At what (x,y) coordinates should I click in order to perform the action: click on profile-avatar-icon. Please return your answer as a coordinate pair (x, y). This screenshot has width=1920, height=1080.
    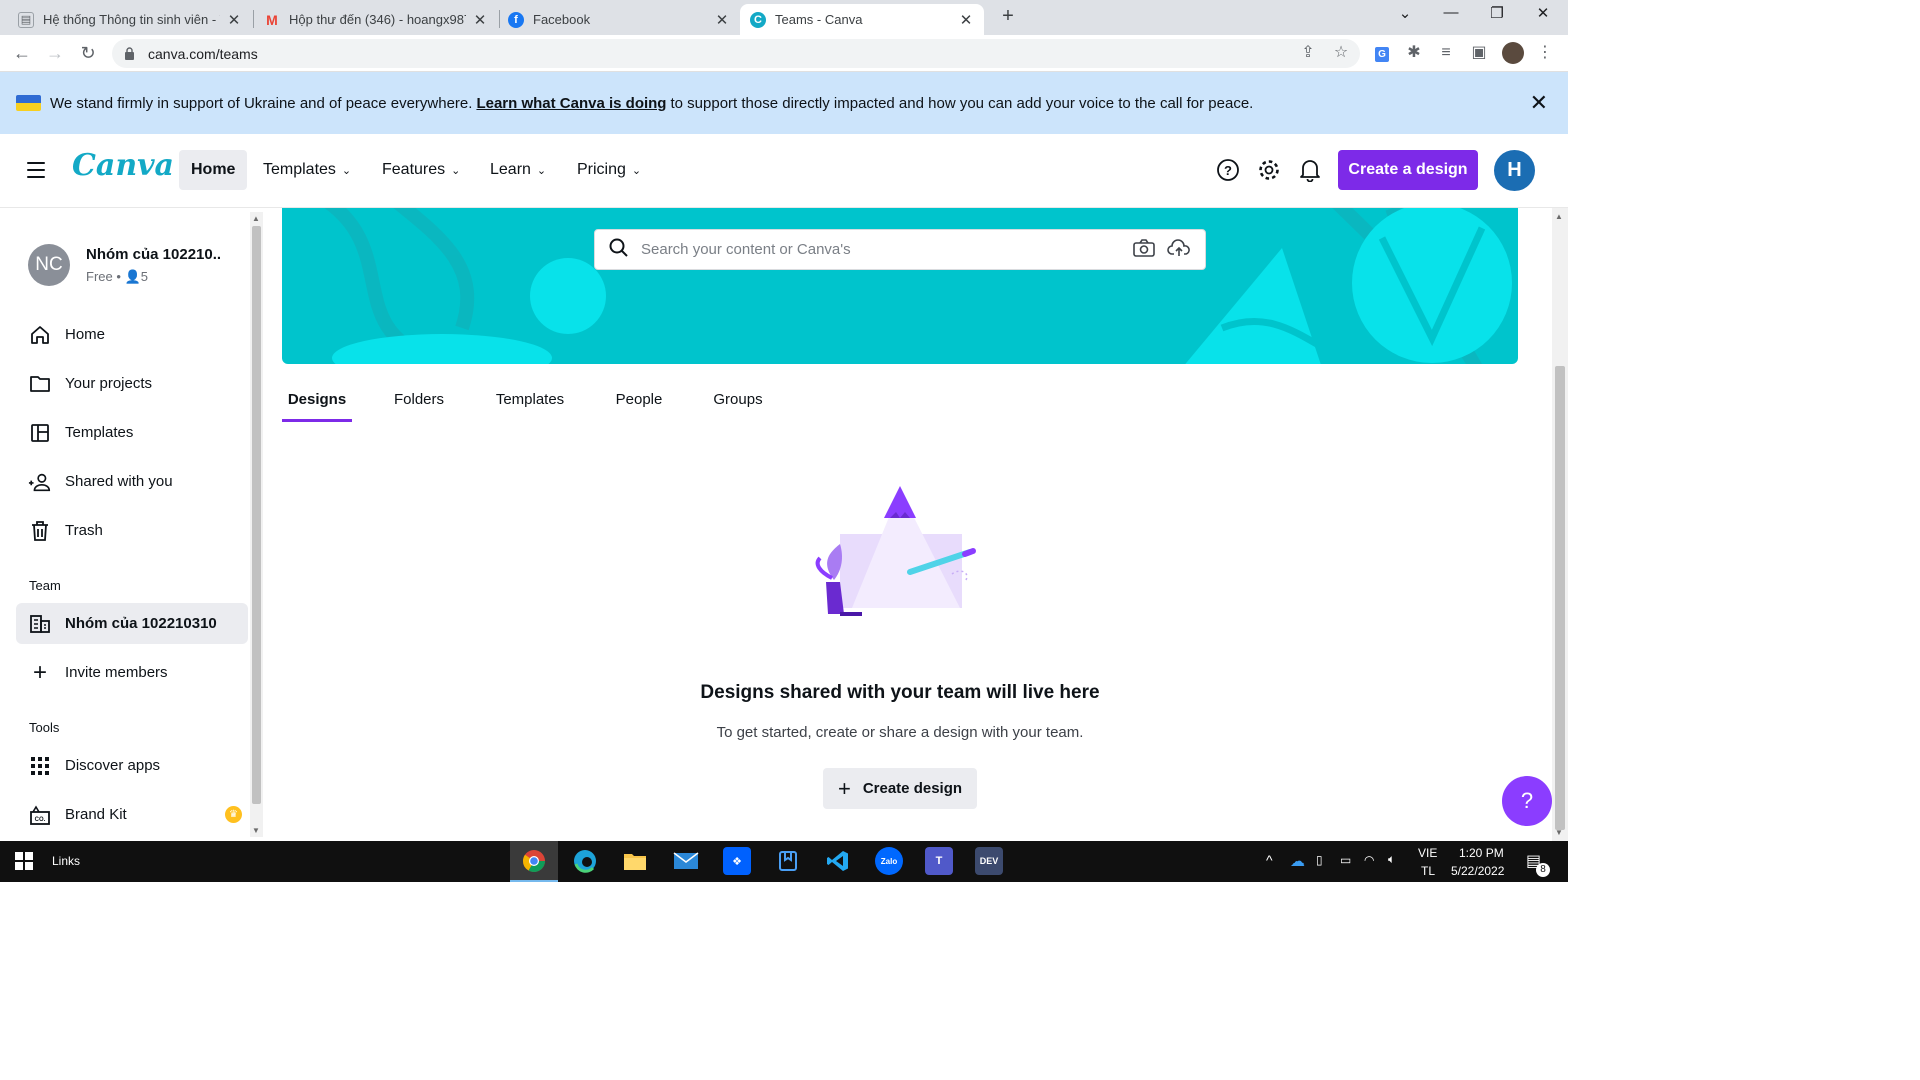
    Looking at the image, I should click on (1513, 53).